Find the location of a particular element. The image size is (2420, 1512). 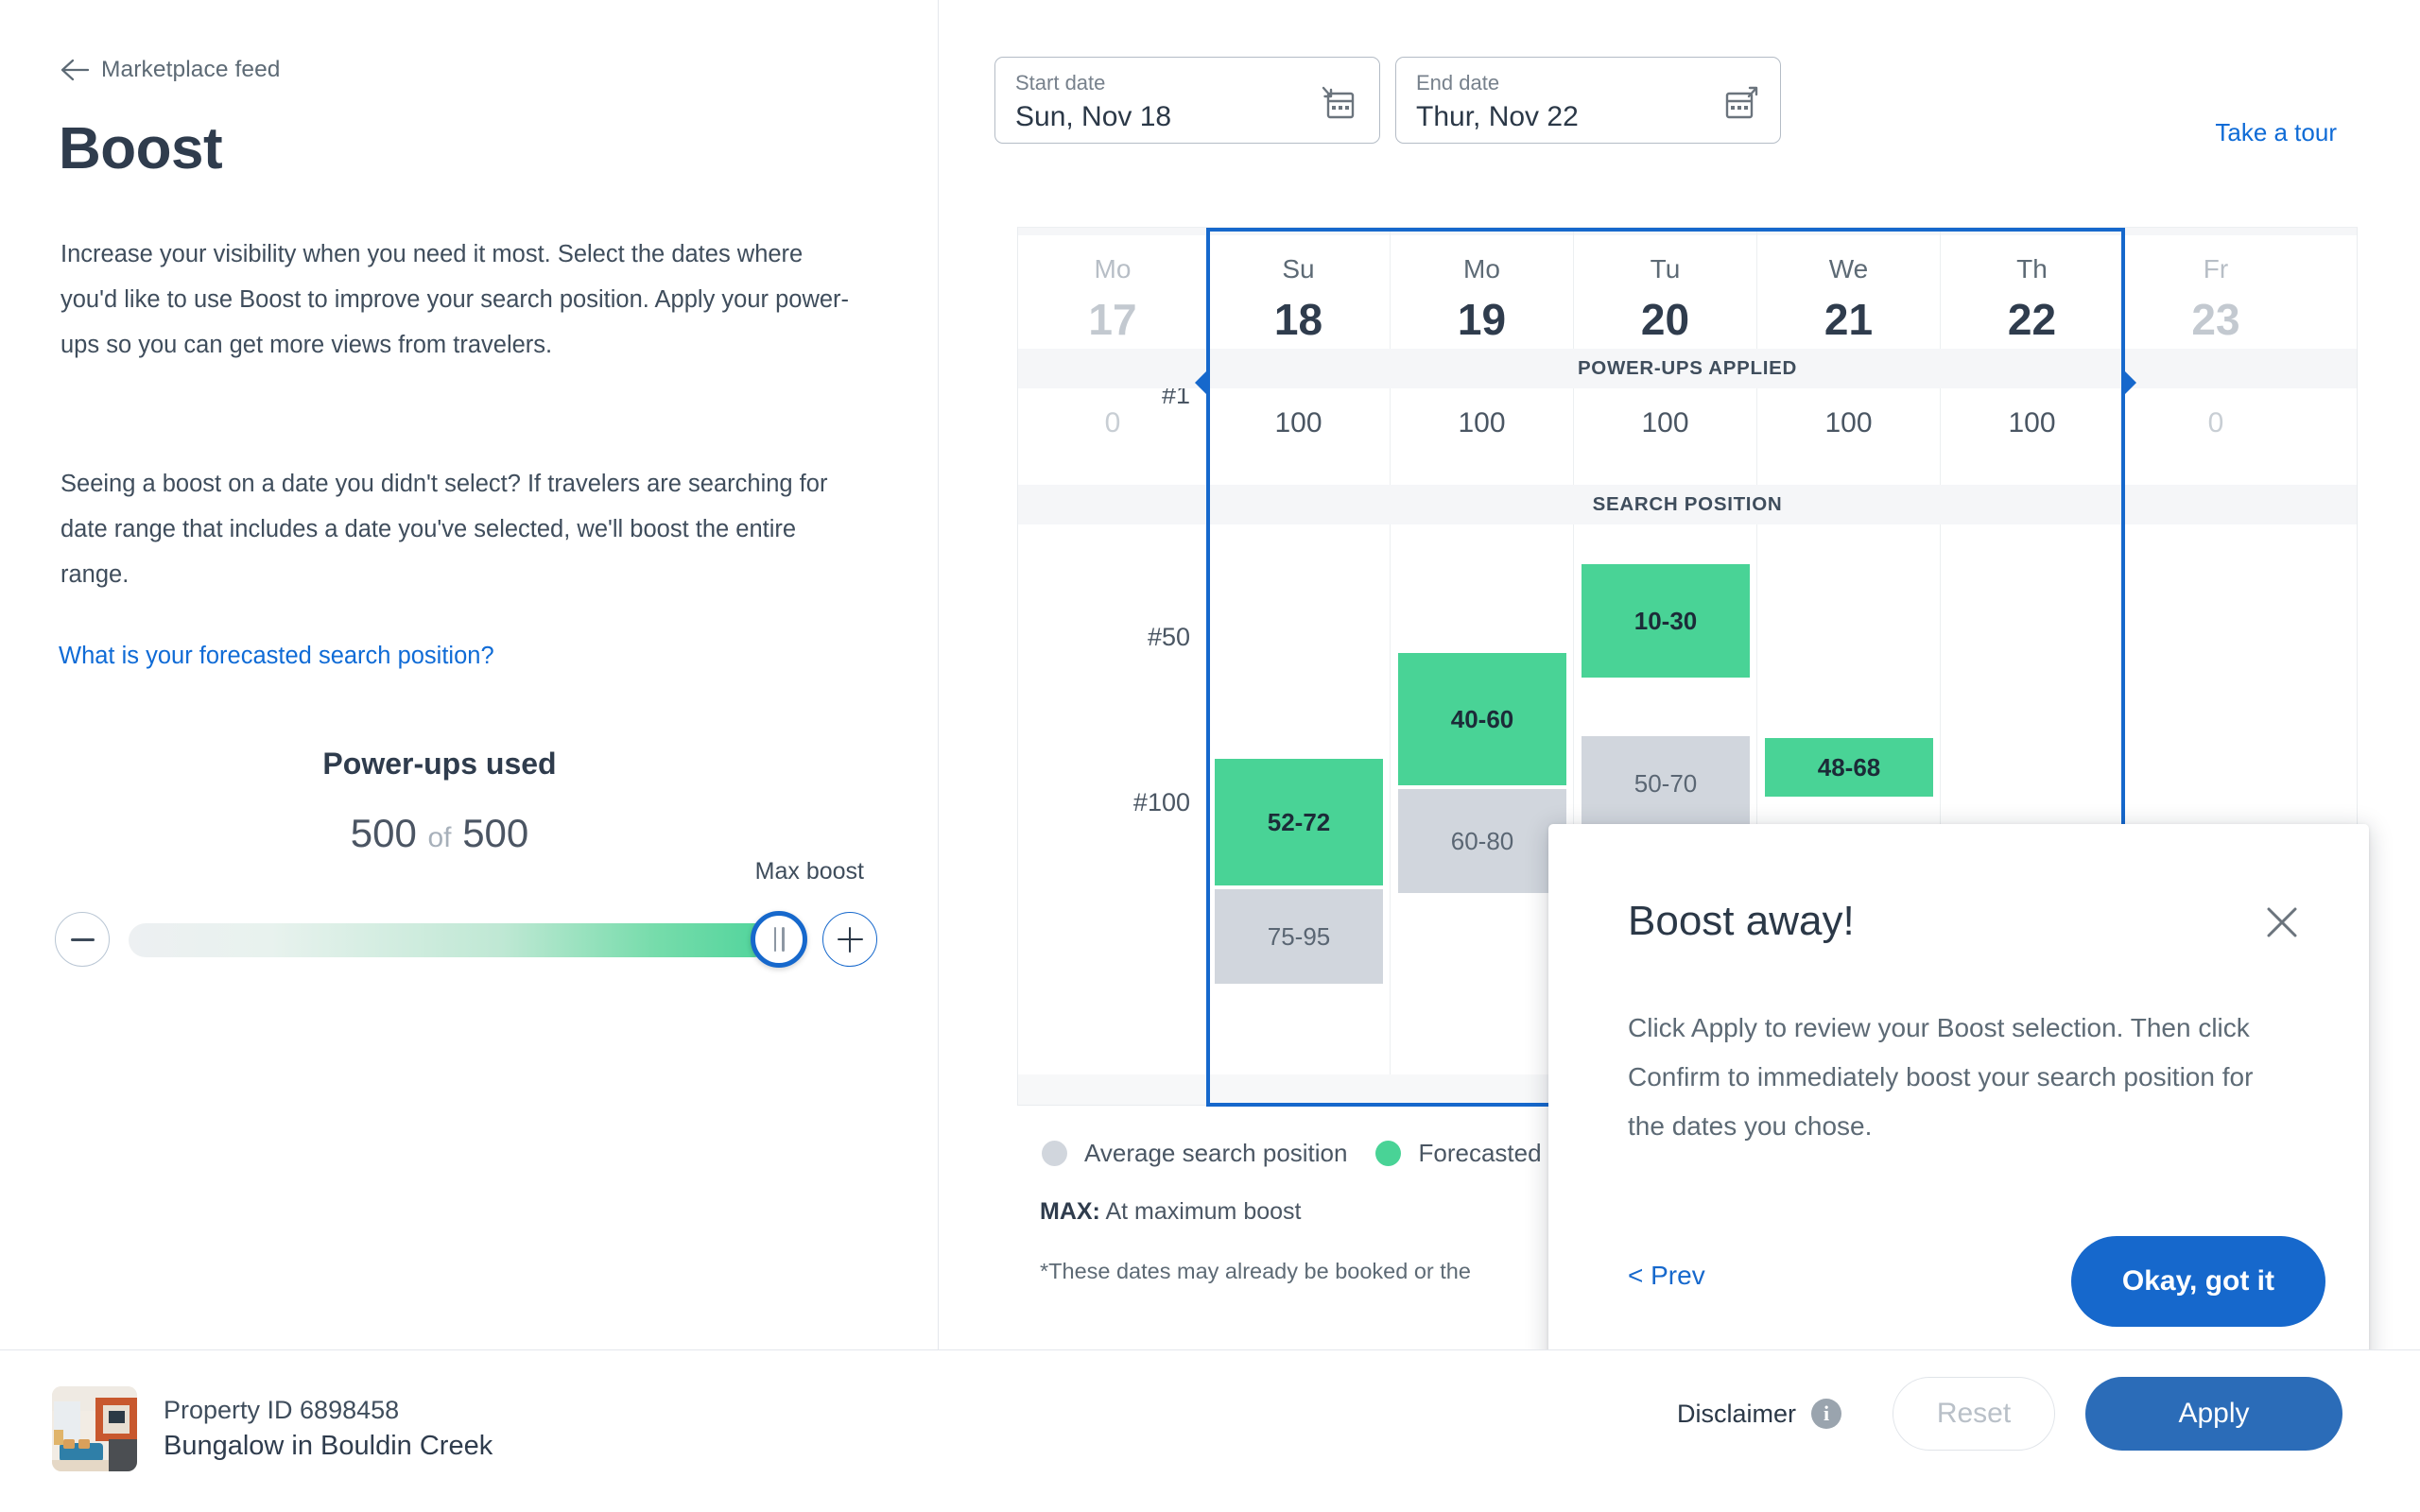

property-name: Bungalow in Bouldin Creek is located at coordinates (328, 1446).